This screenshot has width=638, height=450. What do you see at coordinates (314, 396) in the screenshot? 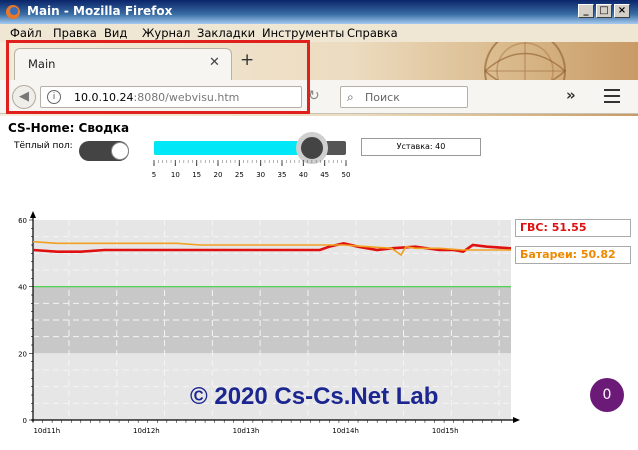
I see `copyright-text: © 2020 Cs-Cs.Net Lab` at bounding box center [314, 396].